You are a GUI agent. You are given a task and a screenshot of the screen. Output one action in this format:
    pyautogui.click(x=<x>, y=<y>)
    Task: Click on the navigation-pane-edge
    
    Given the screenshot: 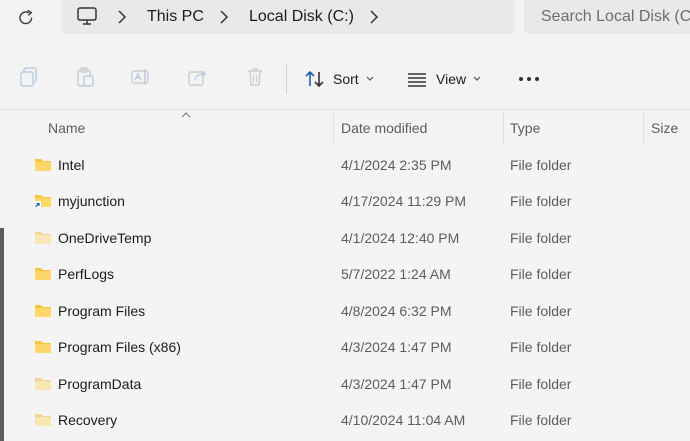 What is the action you would take?
    pyautogui.click(x=2, y=334)
    